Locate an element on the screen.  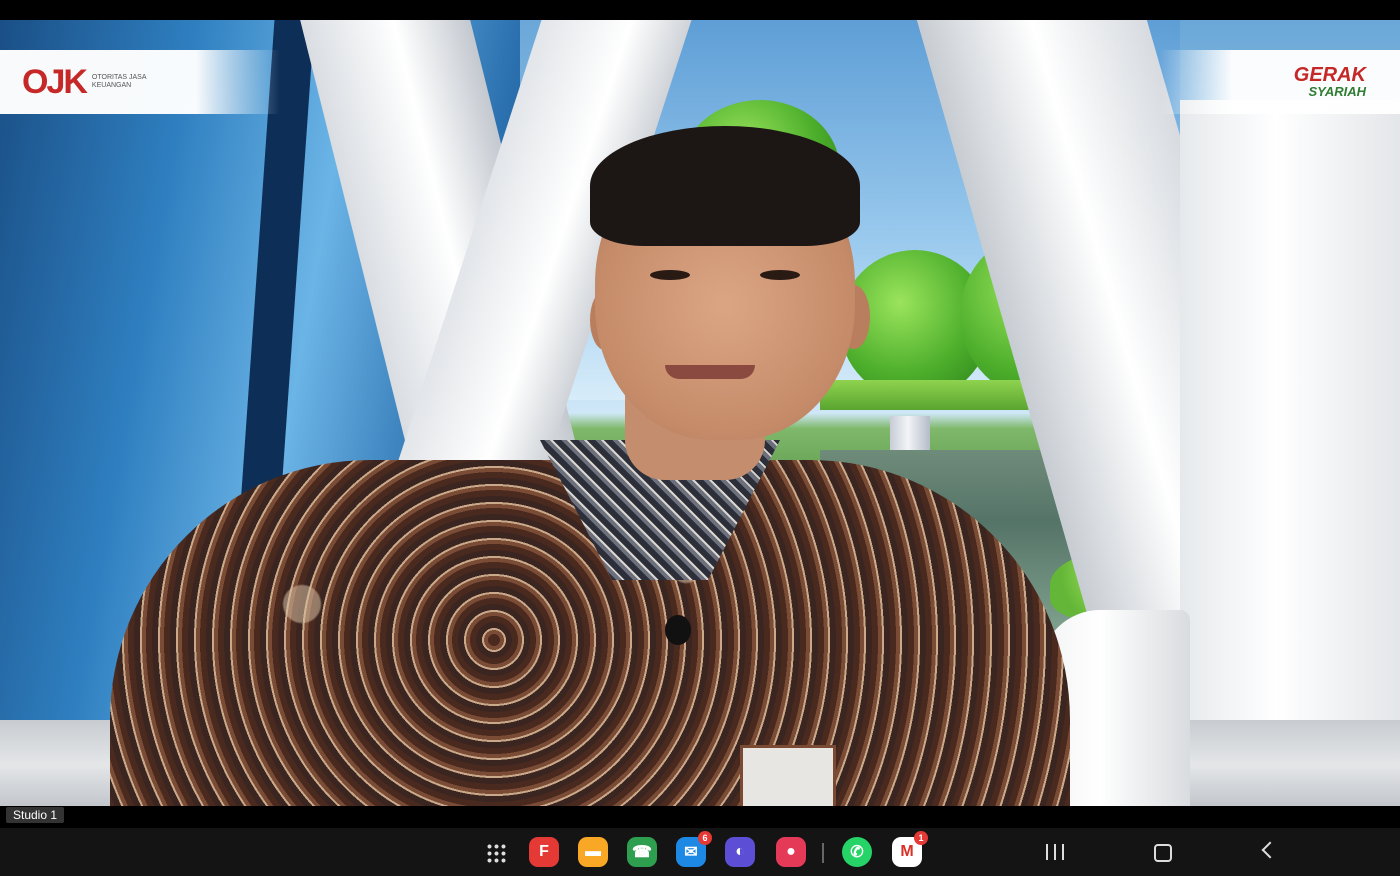
gerak-logo: GERAK is located at coordinates (1329, 75).